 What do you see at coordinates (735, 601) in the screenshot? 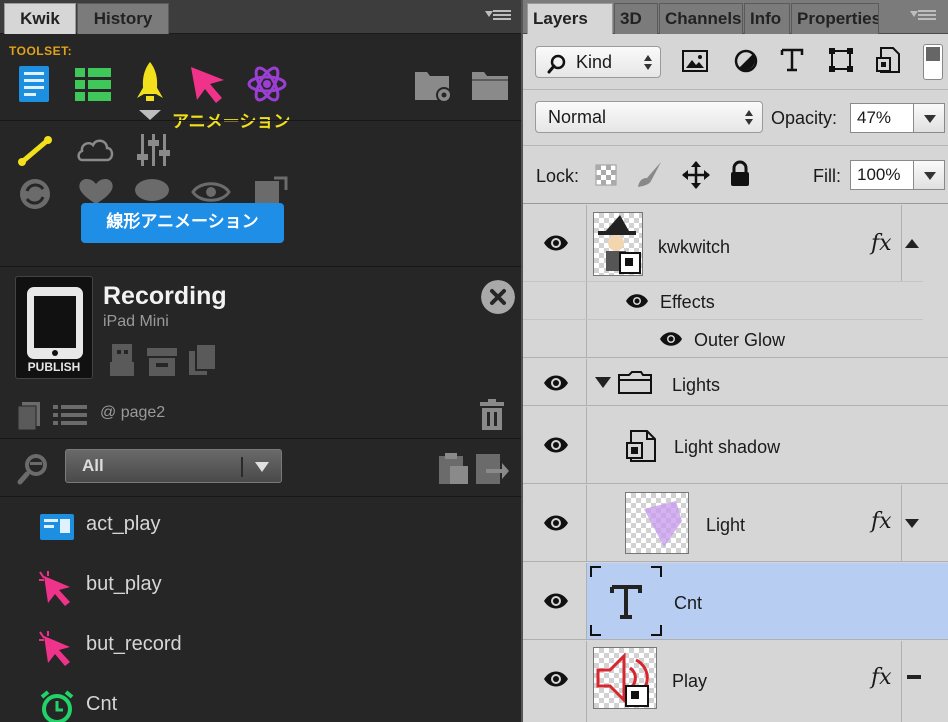
I see `layer-row-selected: Cnt` at bounding box center [735, 601].